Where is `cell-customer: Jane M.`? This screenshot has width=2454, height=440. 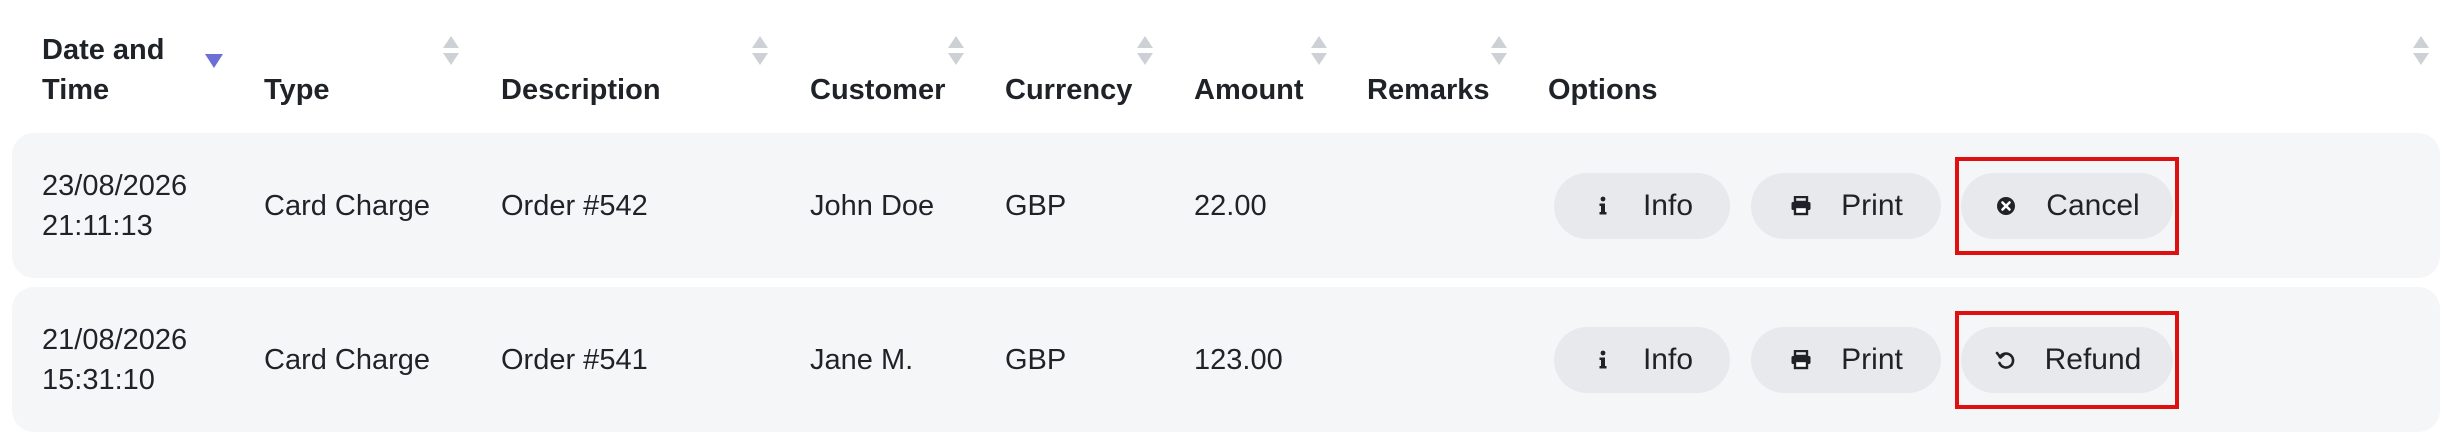
cell-customer: Jane M. is located at coordinates (862, 359).